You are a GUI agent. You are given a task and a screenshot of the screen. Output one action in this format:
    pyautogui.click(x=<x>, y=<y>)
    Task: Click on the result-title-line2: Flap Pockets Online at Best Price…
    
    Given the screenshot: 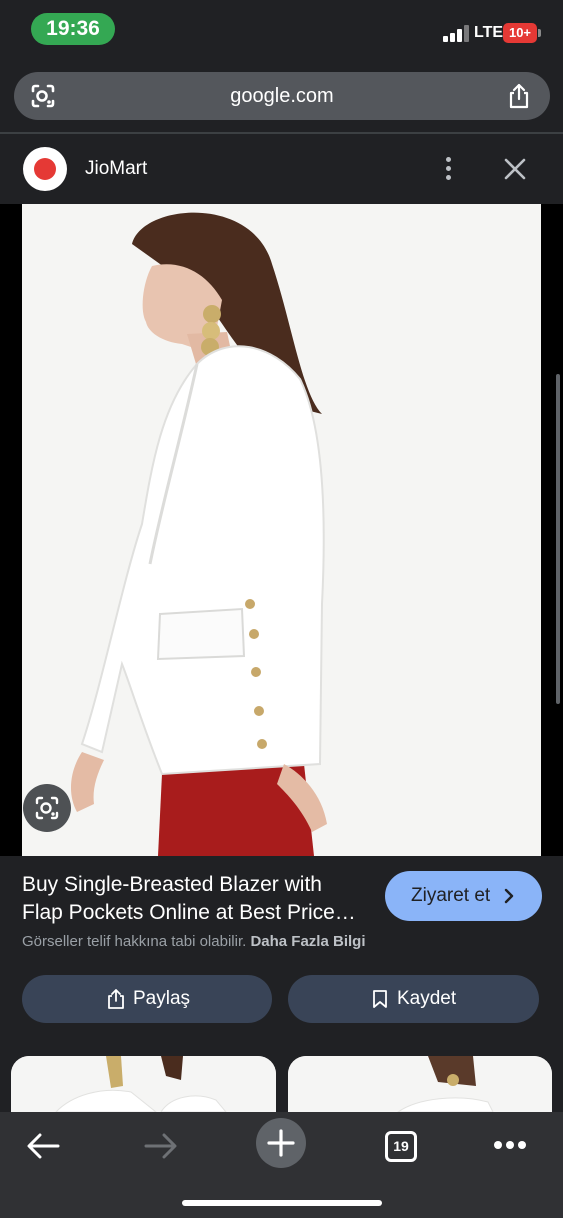 What is the action you would take?
    pyautogui.click(x=189, y=912)
    